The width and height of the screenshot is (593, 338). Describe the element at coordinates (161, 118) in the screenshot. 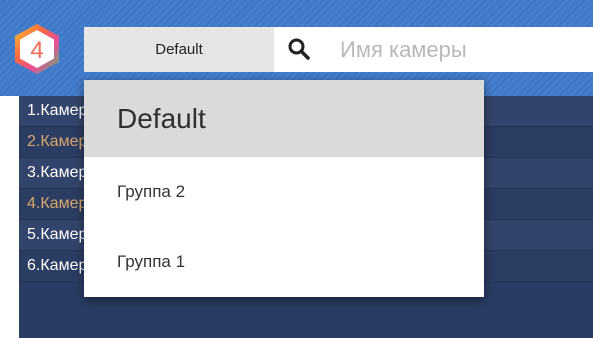

I see `dropdown-option-label: Default` at that location.